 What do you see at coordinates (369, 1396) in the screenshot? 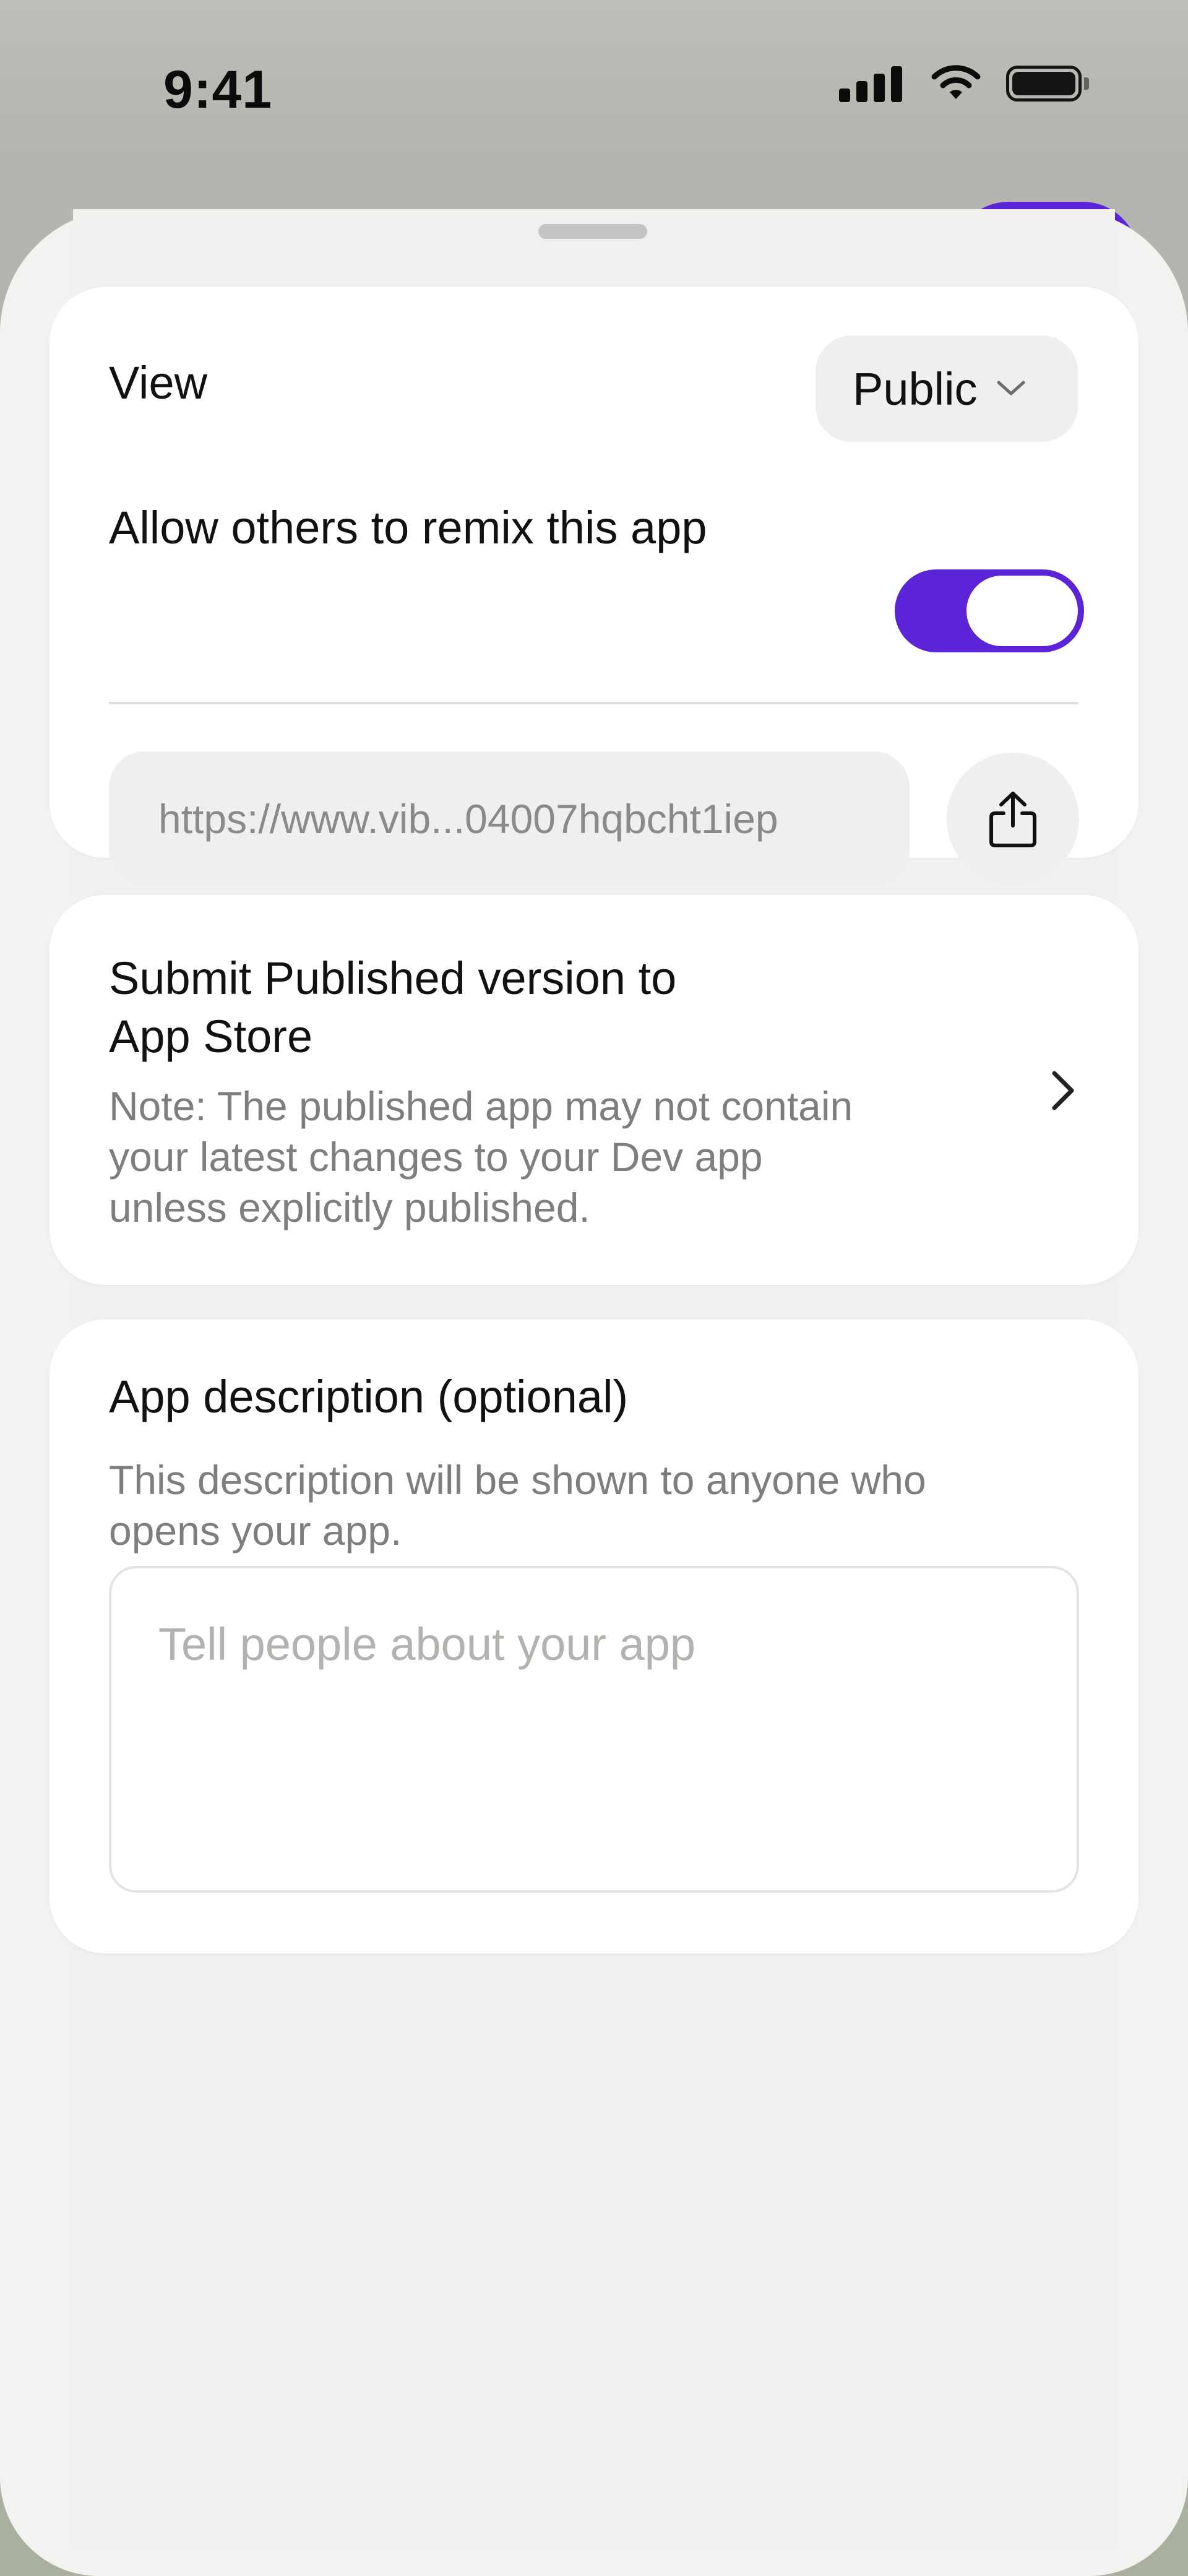
I see `app-description-title: App description (optional)` at bounding box center [369, 1396].